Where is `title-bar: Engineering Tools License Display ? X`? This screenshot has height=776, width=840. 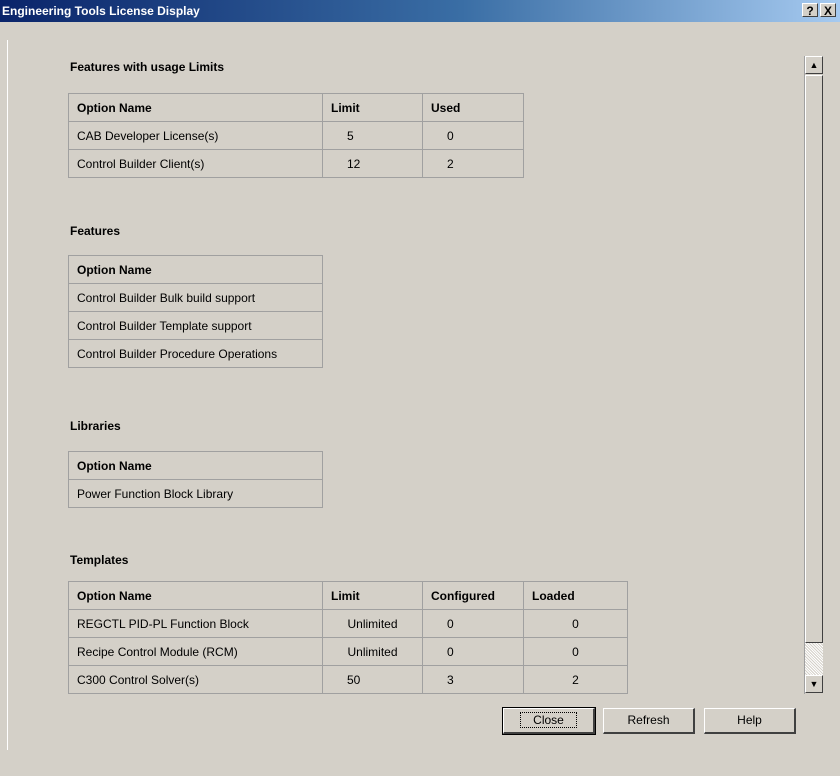 title-bar: Engineering Tools License Display ? X is located at coordinates (420, 11).